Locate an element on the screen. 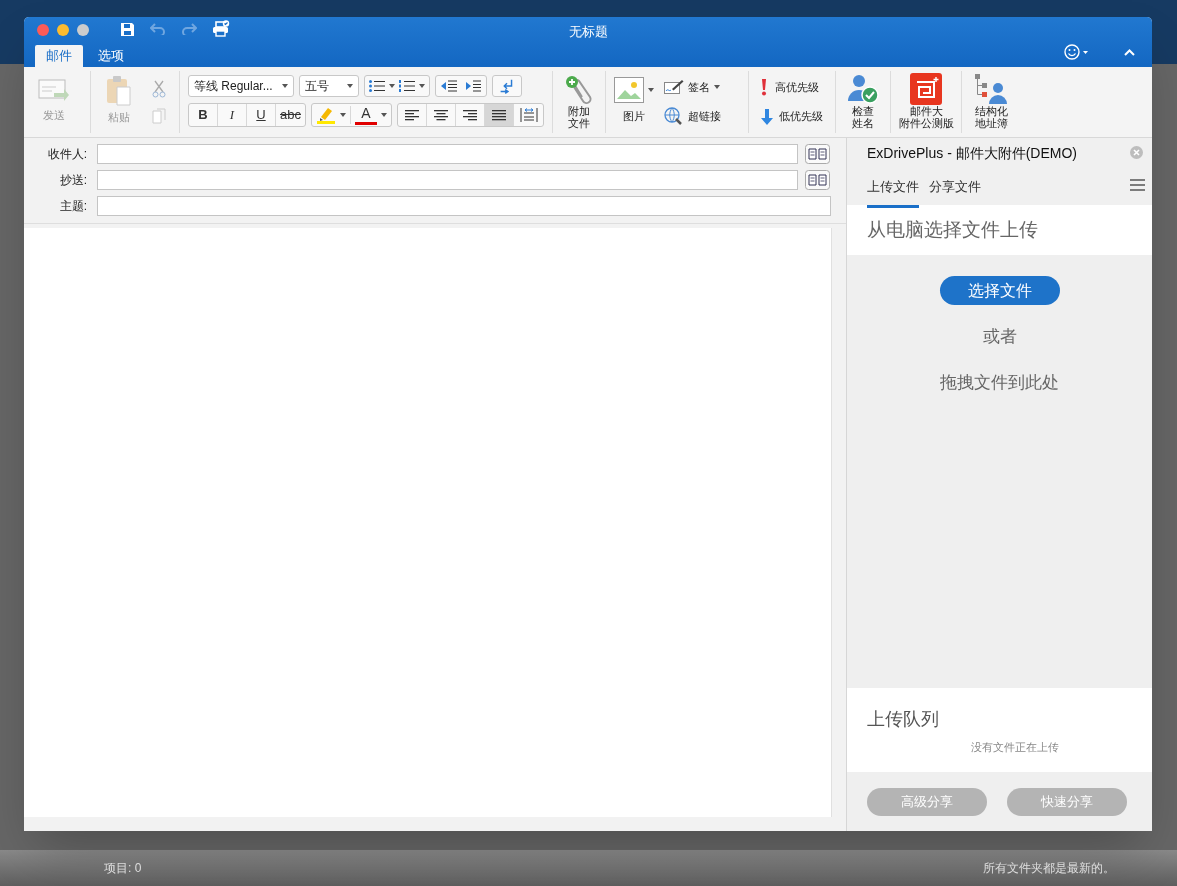 Image resolution: width=1177 pixels, height=886 pixels. redo-icon is located at coordinates (189, 29).